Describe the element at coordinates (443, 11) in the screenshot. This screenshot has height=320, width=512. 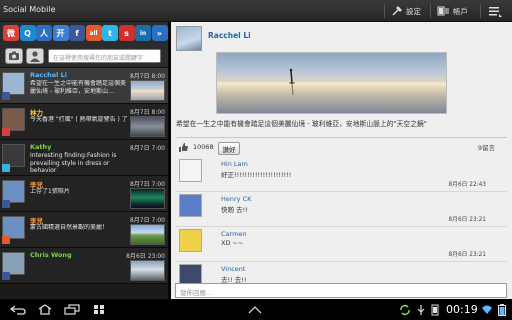
I see `account-icon` at that location.